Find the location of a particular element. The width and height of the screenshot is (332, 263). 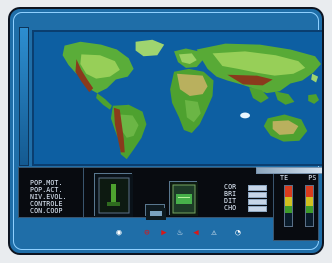

center-monitor is located at coordinates (183, 198).